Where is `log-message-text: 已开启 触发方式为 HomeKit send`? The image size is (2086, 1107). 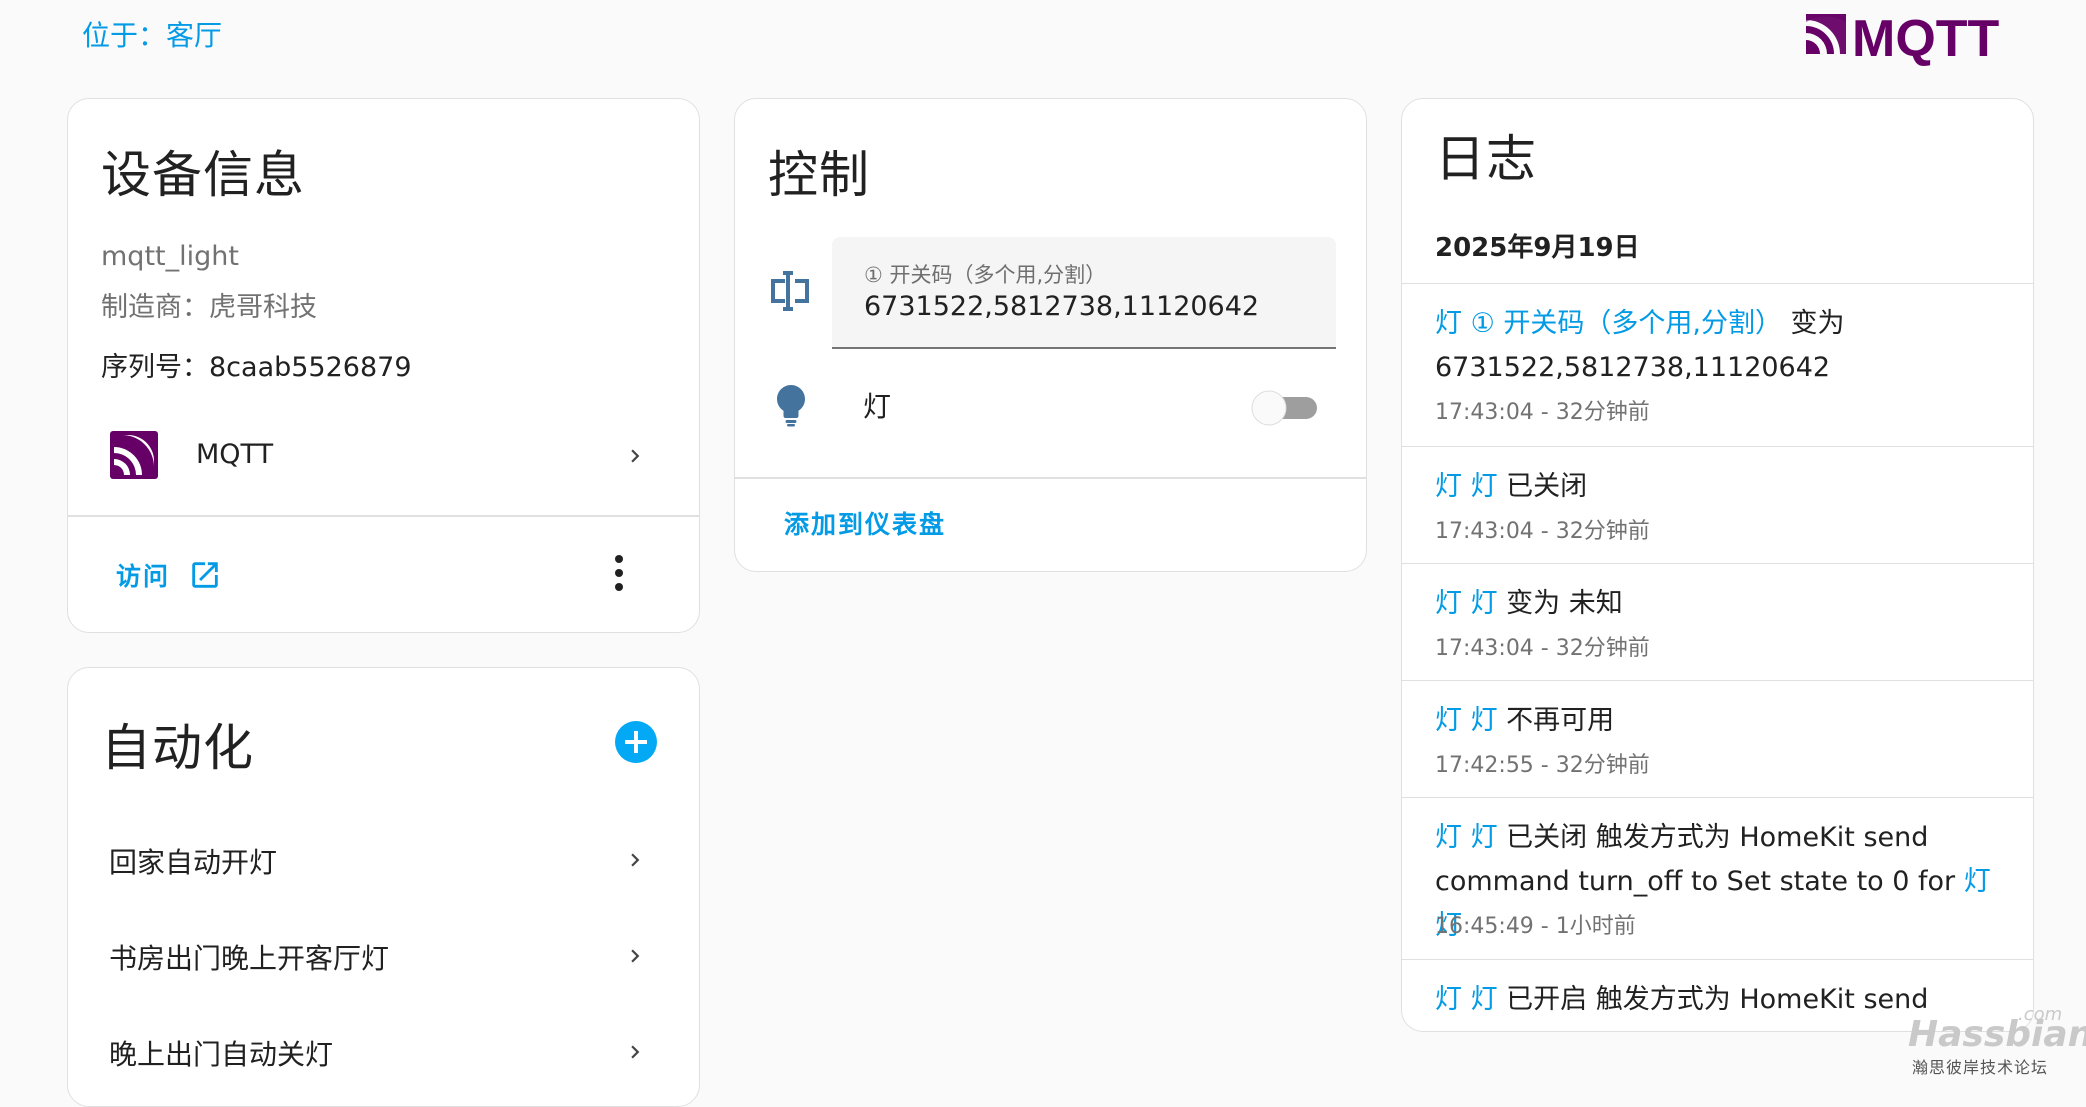 log-message-text: 已开启 触发方式为 HomeKit send is located at coordinates (1713, 999).